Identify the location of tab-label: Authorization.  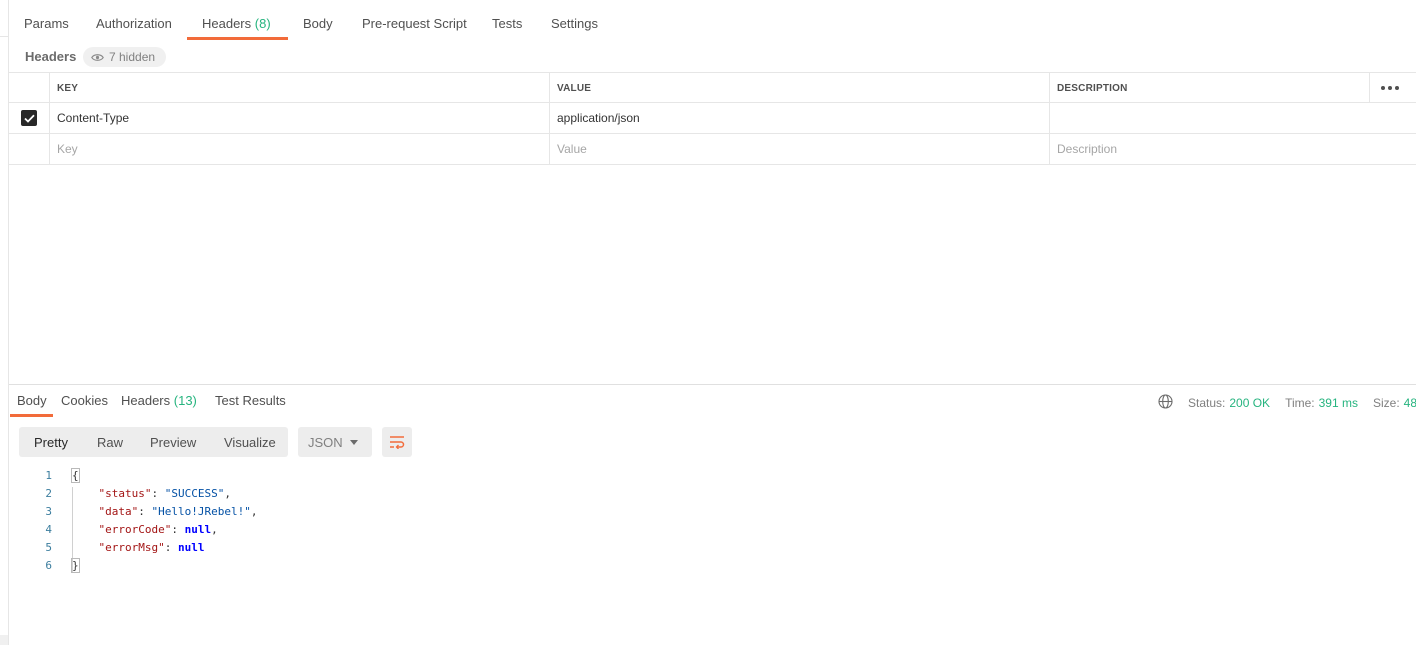
(134, 23).